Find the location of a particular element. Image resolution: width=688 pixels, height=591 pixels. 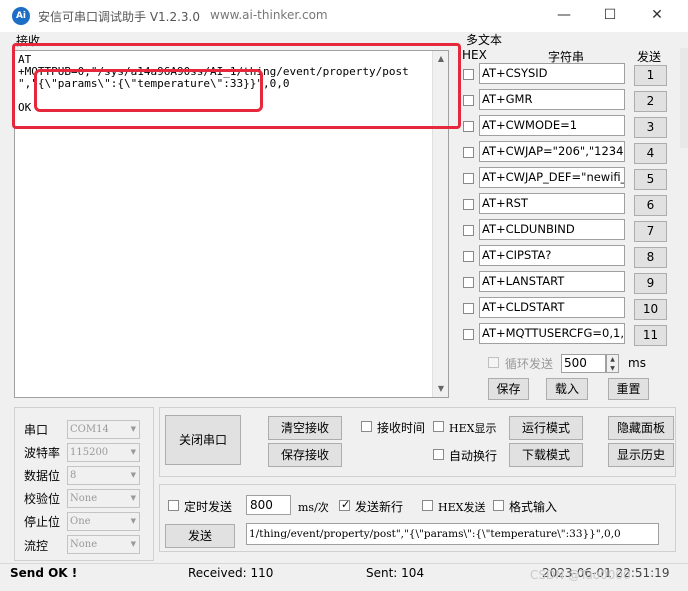

send-button: 发送 is located at coordinates (200, 536).